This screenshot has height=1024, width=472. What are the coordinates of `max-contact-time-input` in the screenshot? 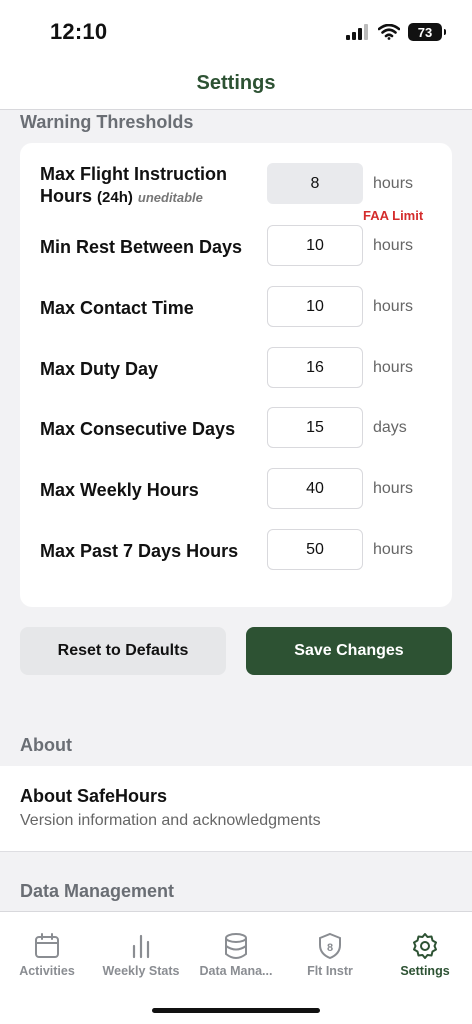 It's located at (315, 306).